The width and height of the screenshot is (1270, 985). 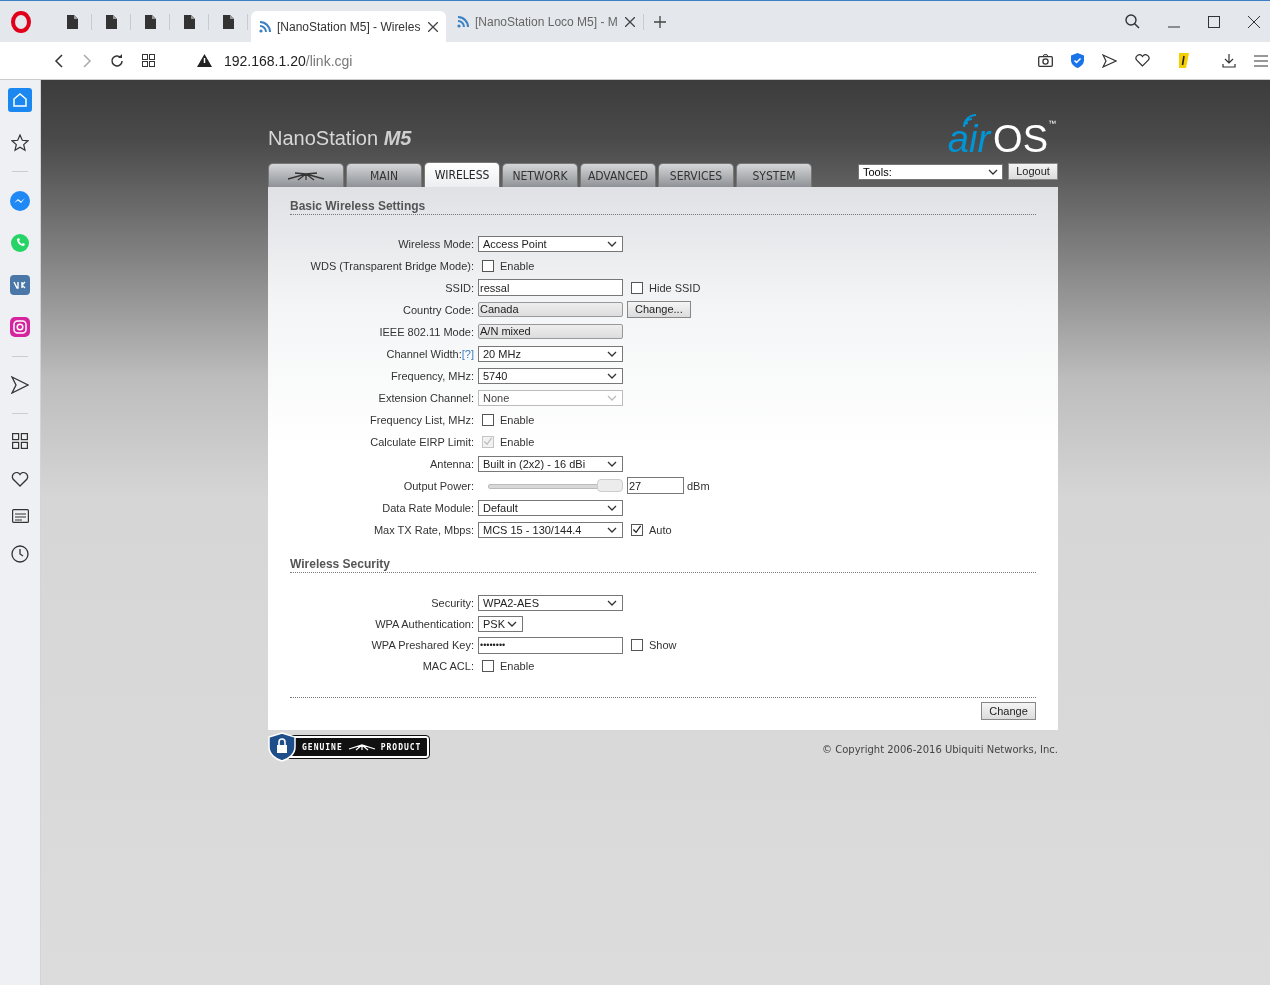 What do you see at coordinates (550, 331) in the screenshot?
I see `readonly-field: A/N mixed` at bounding box center [550, 331].